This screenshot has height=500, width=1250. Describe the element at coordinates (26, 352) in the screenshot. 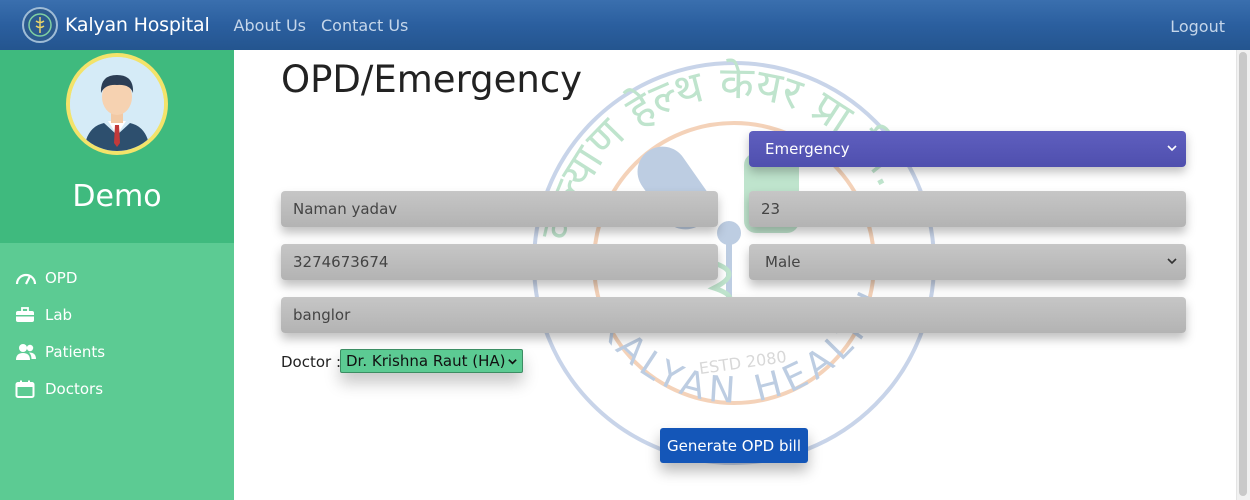

I see `users-icon` at that location.